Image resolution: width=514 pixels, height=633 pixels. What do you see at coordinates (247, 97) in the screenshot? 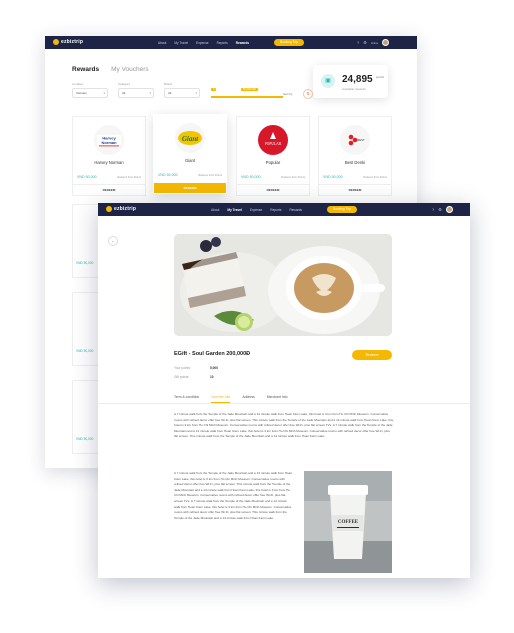
I see `range-track` at bounding box center [247, 97].